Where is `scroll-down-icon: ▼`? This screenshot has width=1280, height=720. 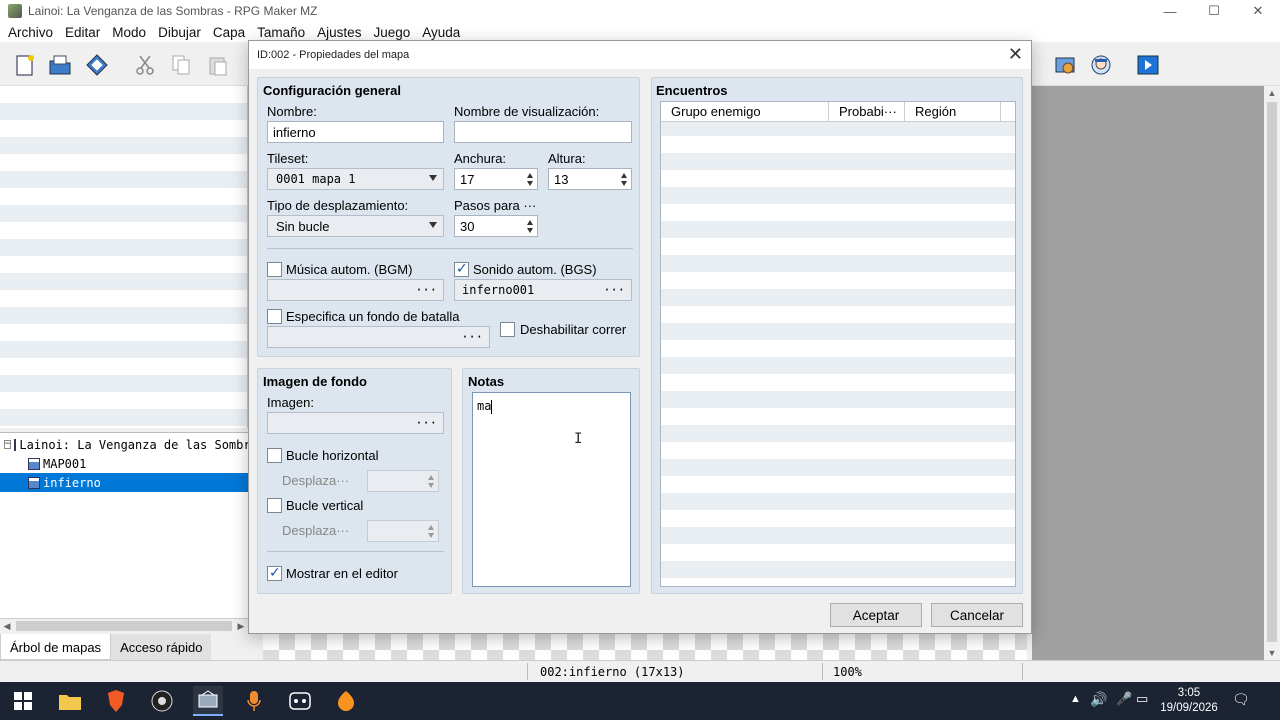 scroll-down-icon: ▼ is located at coordinates (1272, 653).